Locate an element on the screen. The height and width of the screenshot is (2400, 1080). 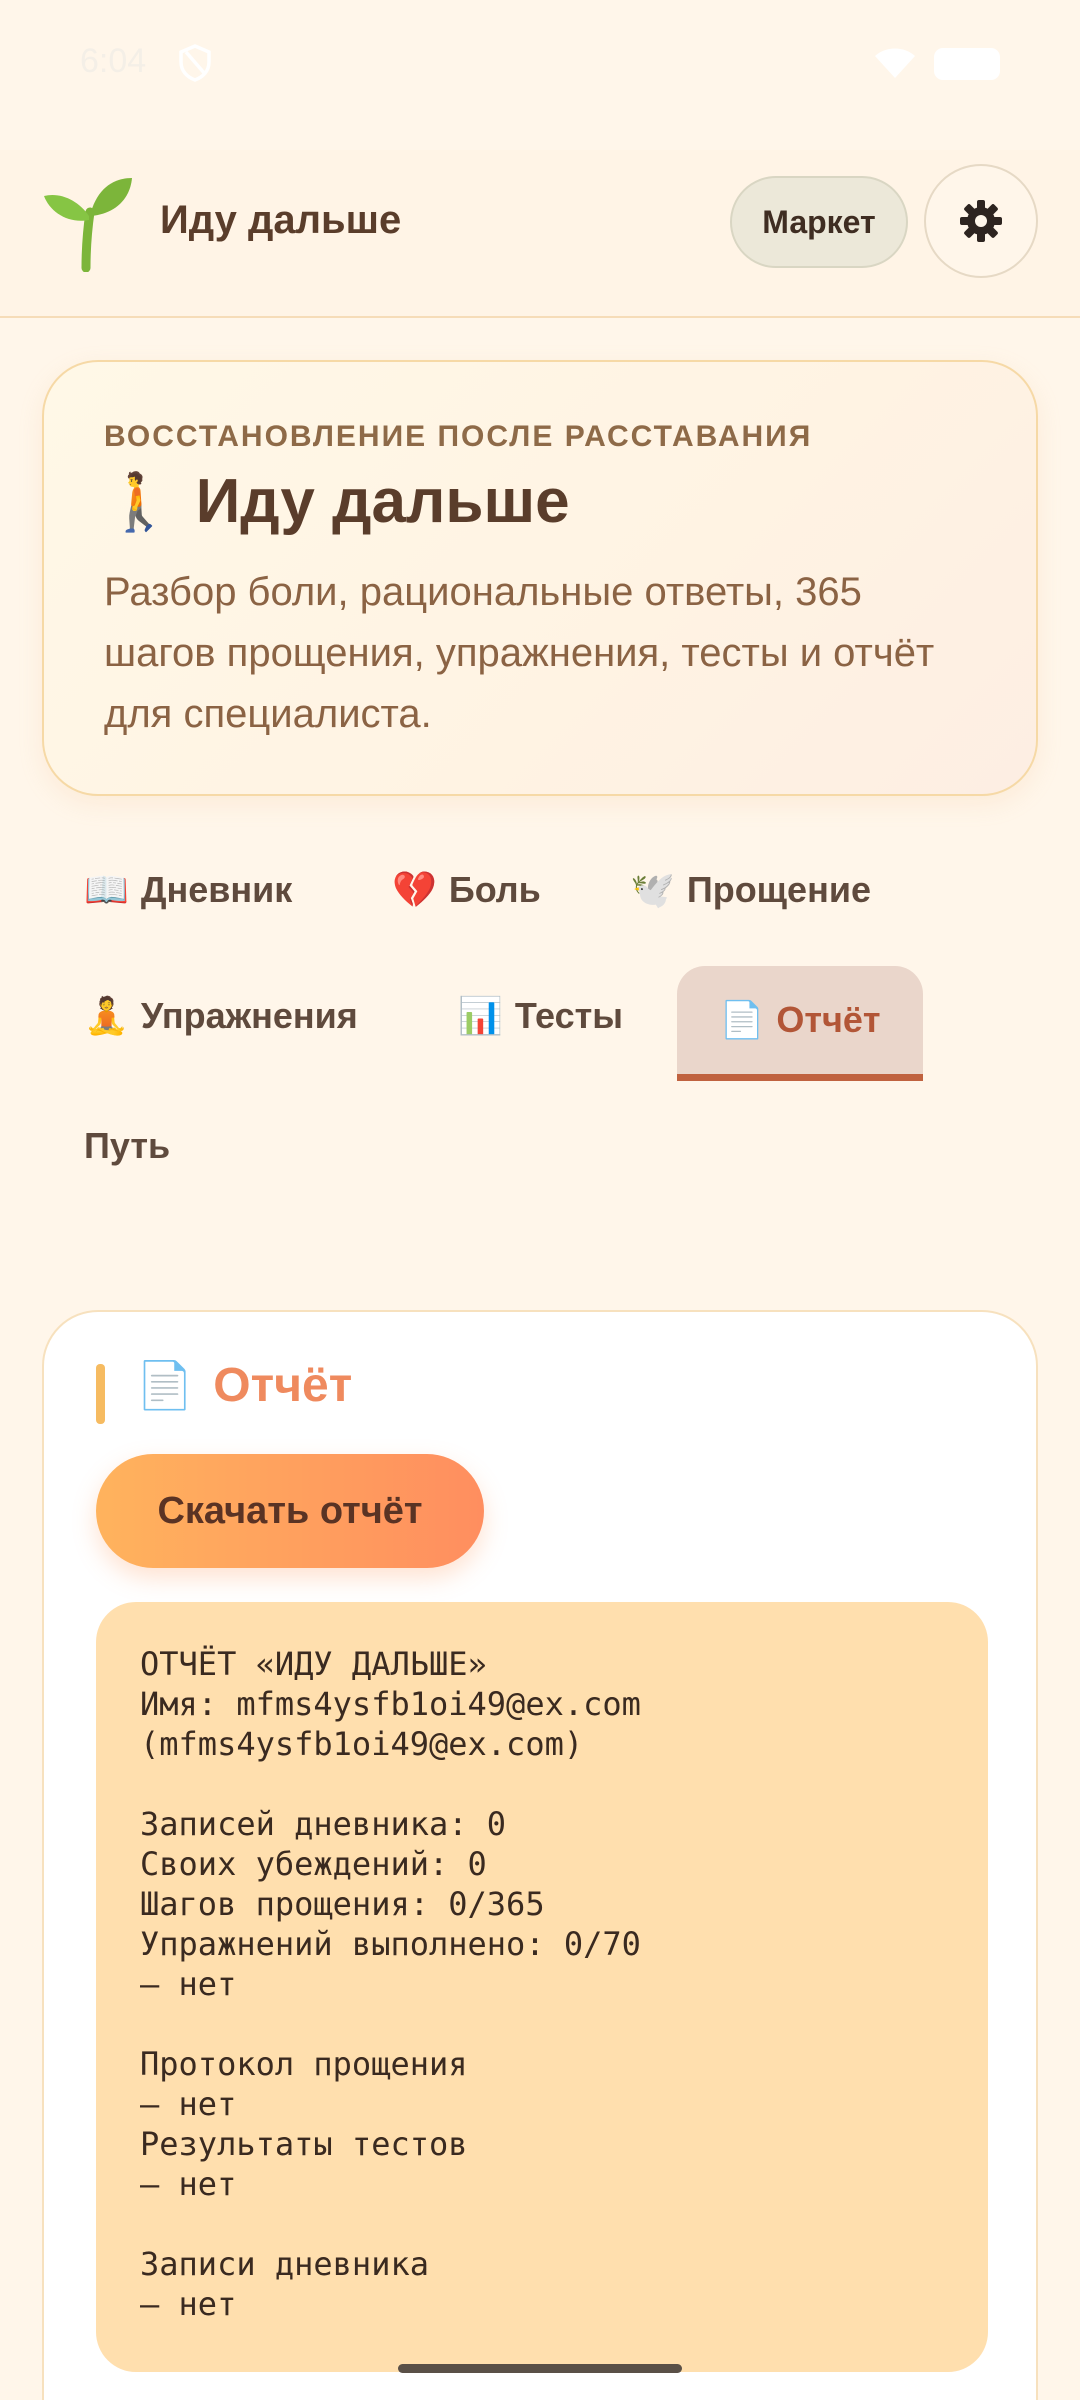
download-report-button: Скачать отчёт is located at coordinates (290, 1511).